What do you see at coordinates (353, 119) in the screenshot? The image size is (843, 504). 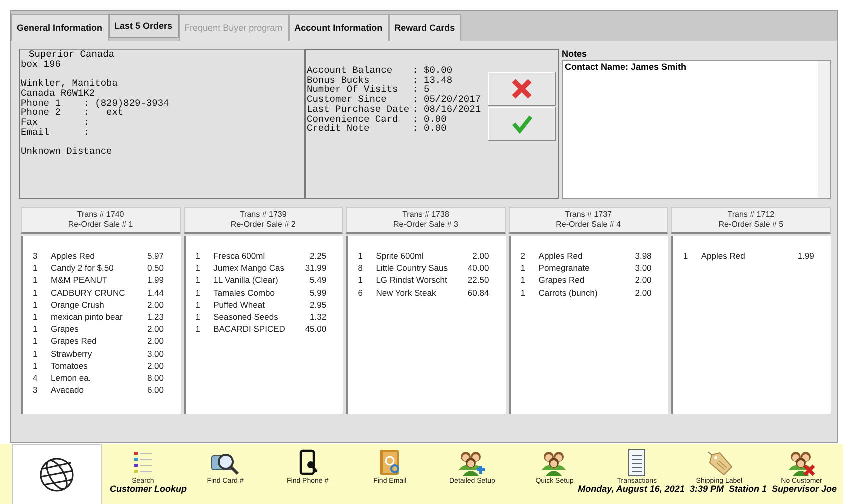 I see `account-label: Convenience Card` at bounding box center [353, 119].